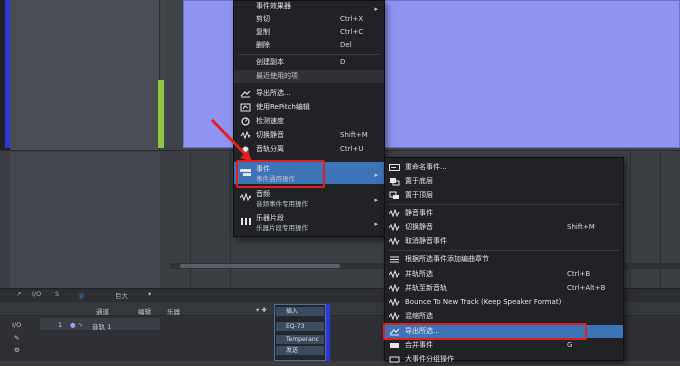  What do you see at coordinates (18, 294) in the screenshot?
I see `toolbar-arrow: ↗` at bounding box center [18, 294].